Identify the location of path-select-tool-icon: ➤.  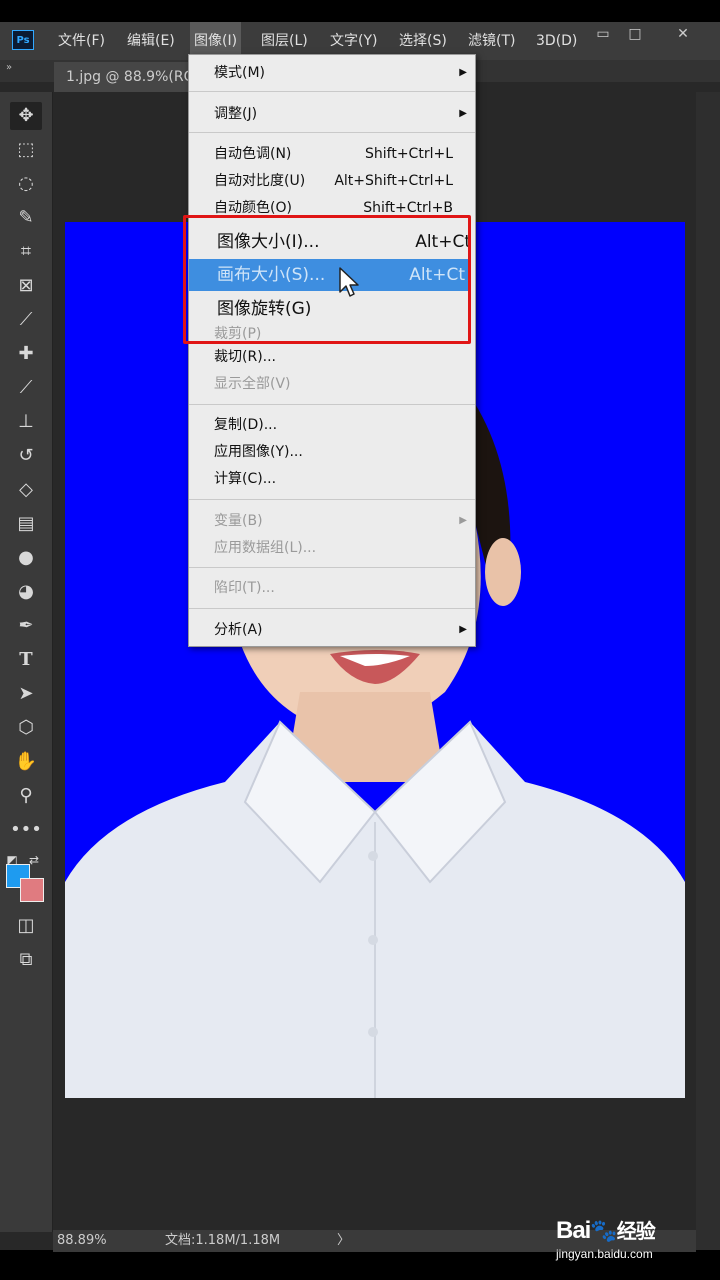
(26, 694).